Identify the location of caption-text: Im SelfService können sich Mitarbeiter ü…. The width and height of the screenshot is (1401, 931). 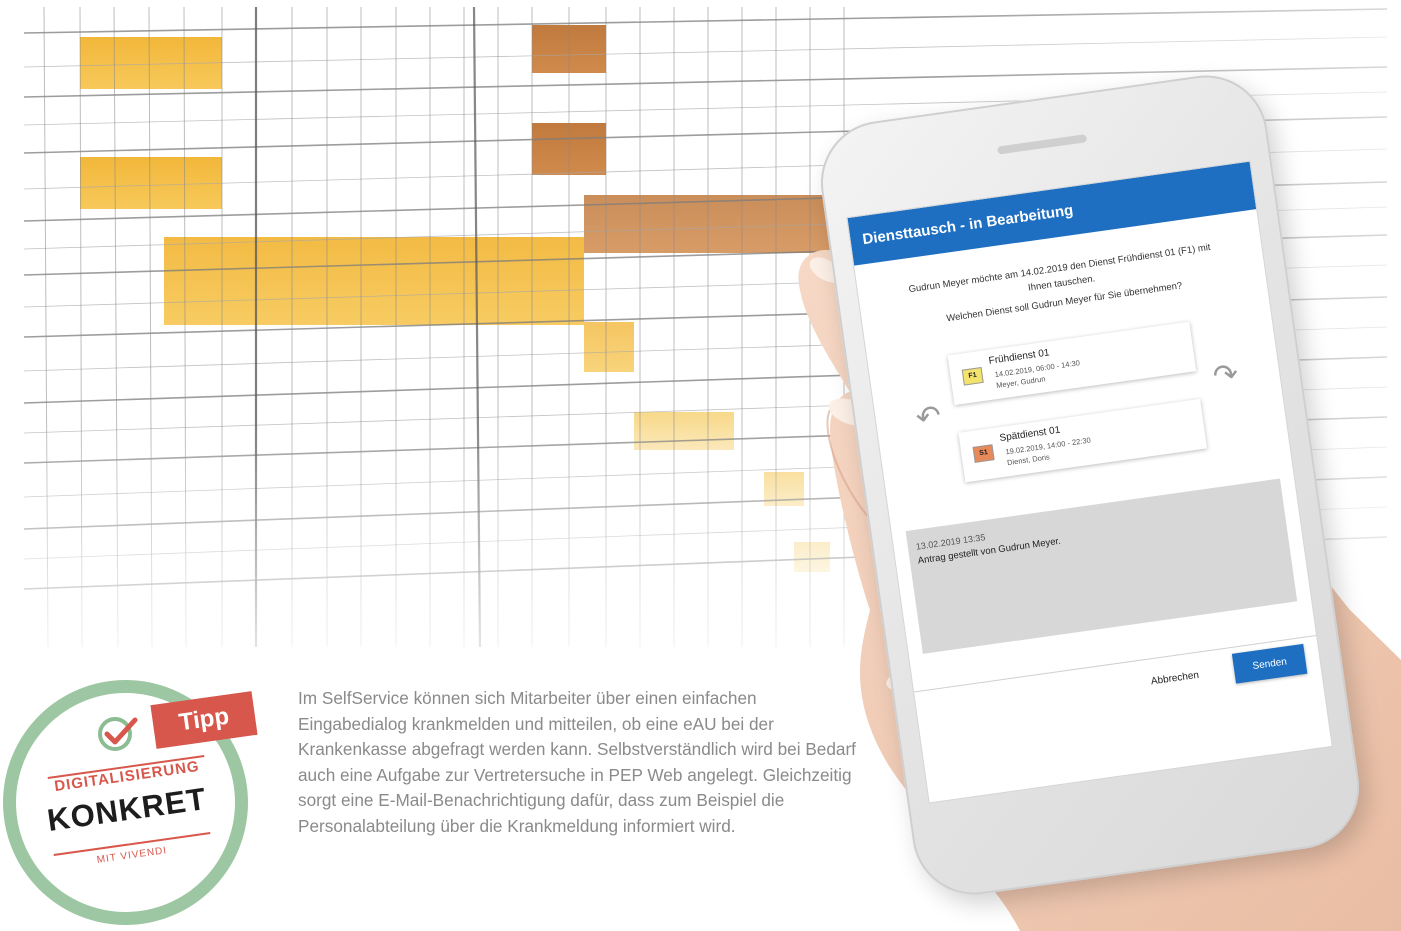
(577, 762).